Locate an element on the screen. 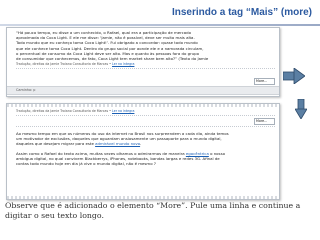  title-divider is located at coordinates (160, 25).